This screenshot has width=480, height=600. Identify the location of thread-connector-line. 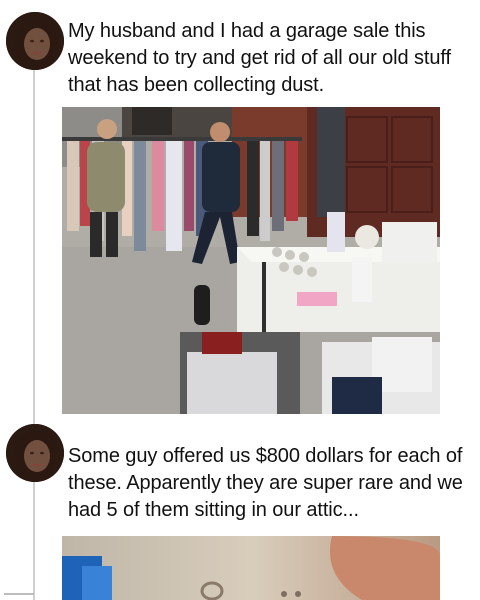
(34, 335).